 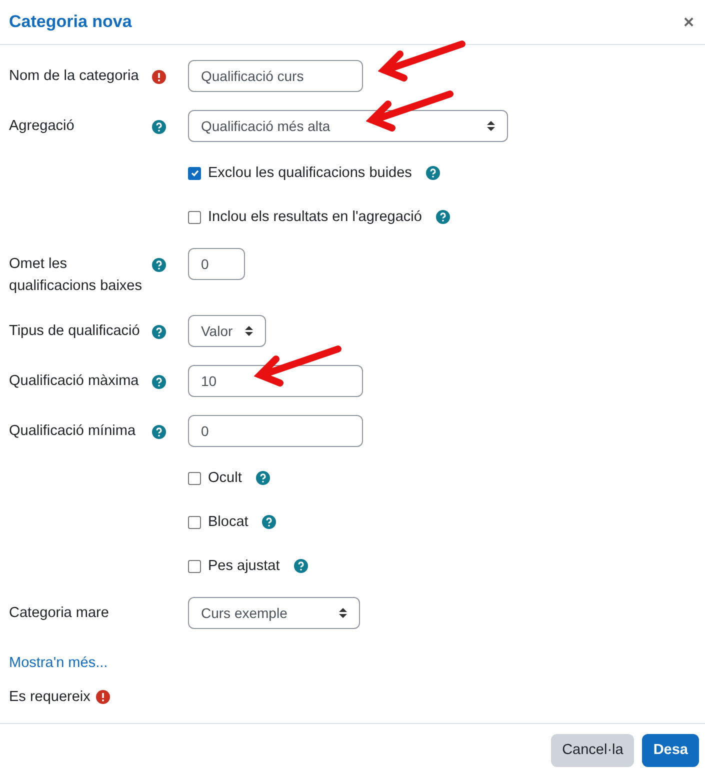 I want to click on checkbox-label: Pes ajustat, so click(x=244, y=566).